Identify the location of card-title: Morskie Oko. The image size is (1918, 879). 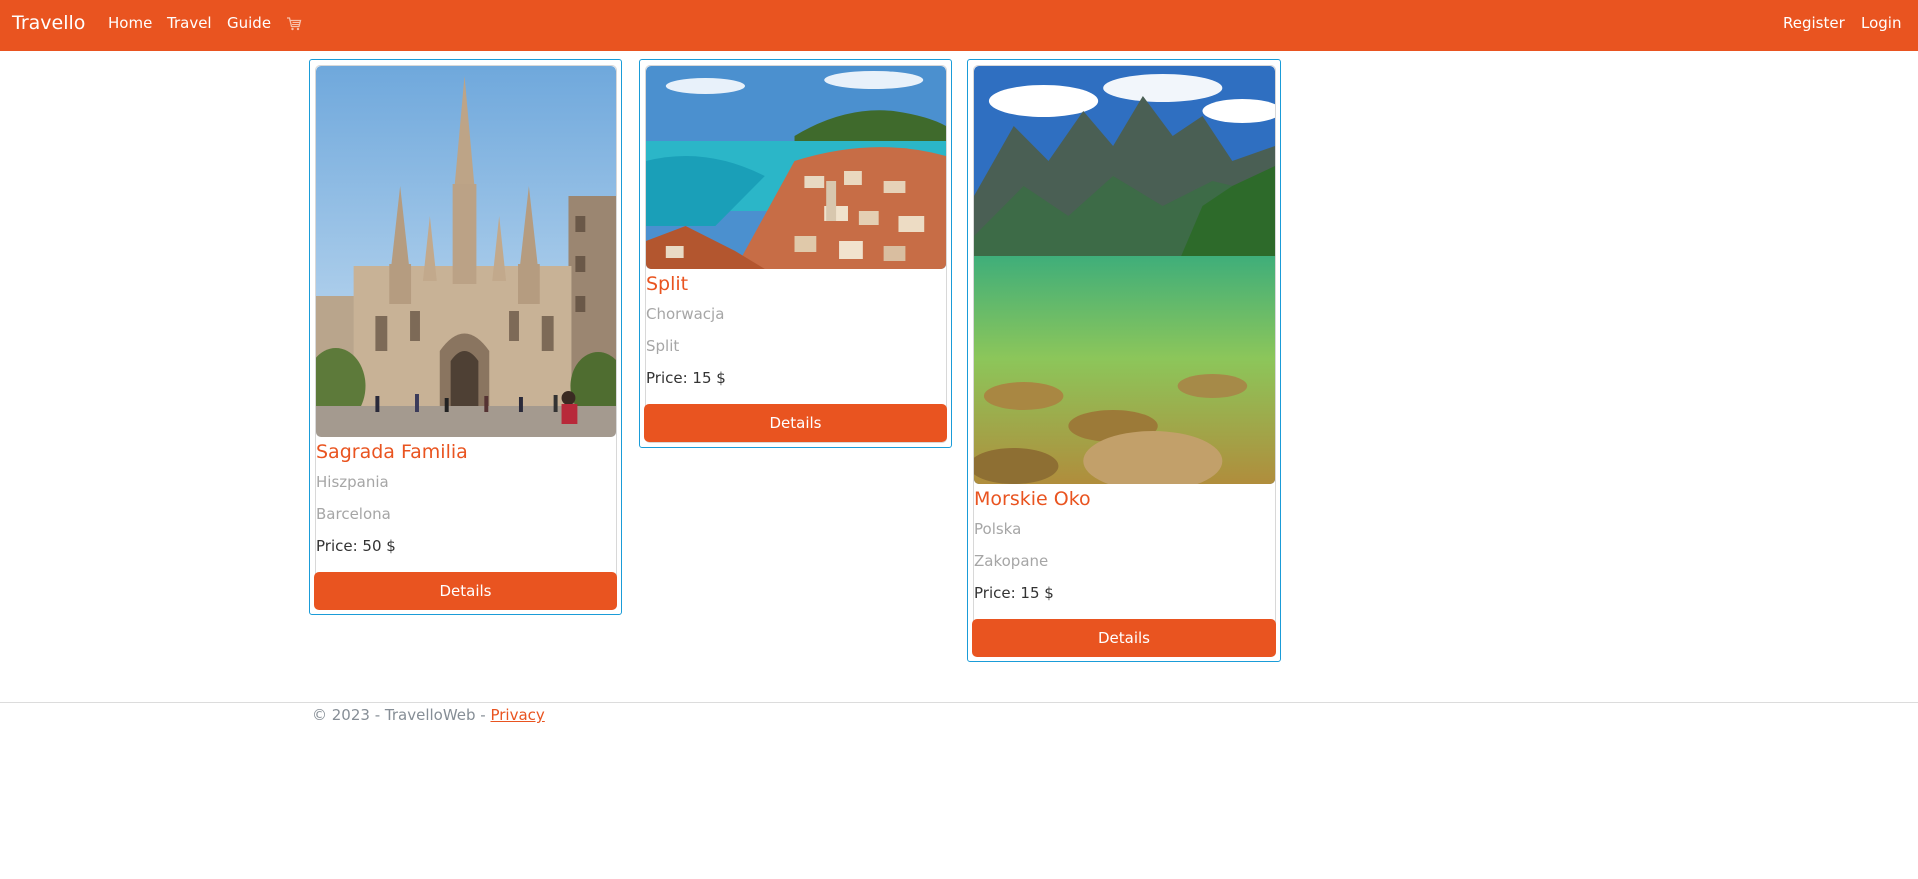
(1032, 499).